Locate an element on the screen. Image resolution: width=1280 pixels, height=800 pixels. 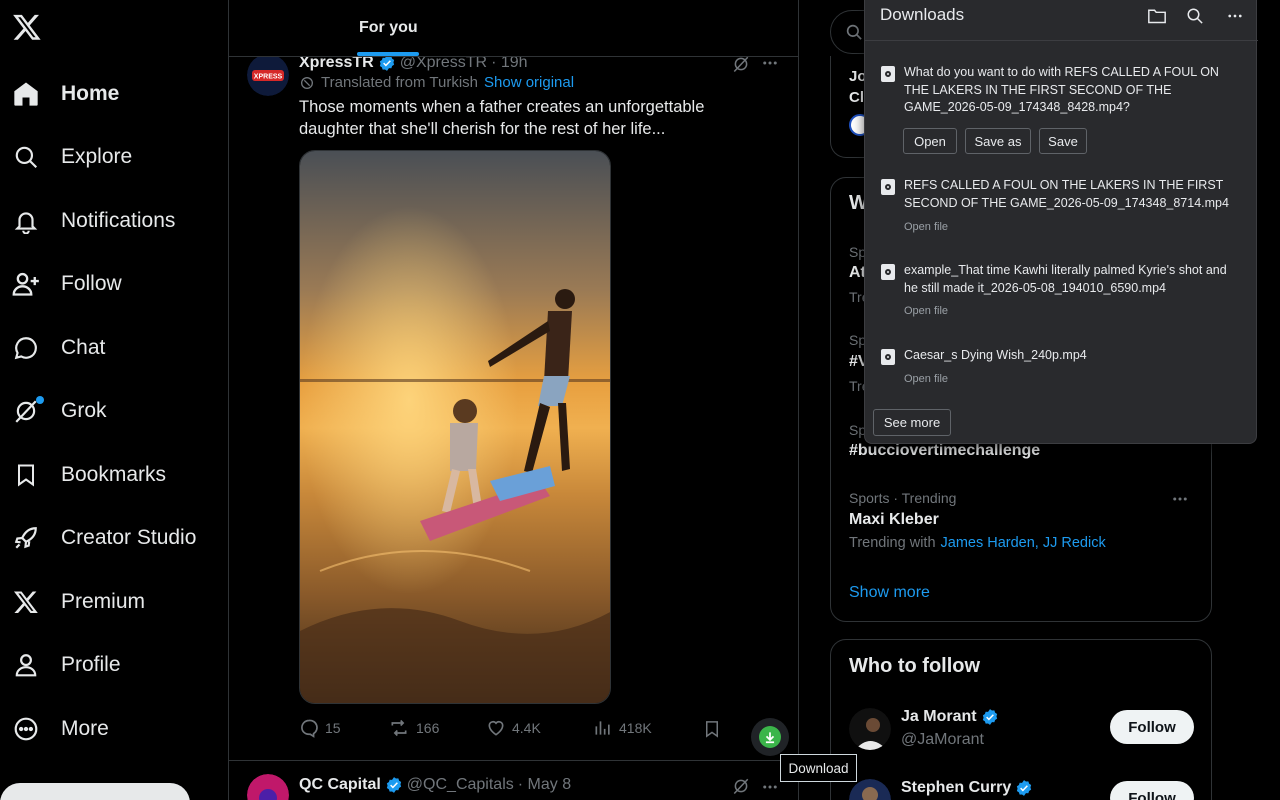
views-count: 418K is located at coordinates (635, 728).